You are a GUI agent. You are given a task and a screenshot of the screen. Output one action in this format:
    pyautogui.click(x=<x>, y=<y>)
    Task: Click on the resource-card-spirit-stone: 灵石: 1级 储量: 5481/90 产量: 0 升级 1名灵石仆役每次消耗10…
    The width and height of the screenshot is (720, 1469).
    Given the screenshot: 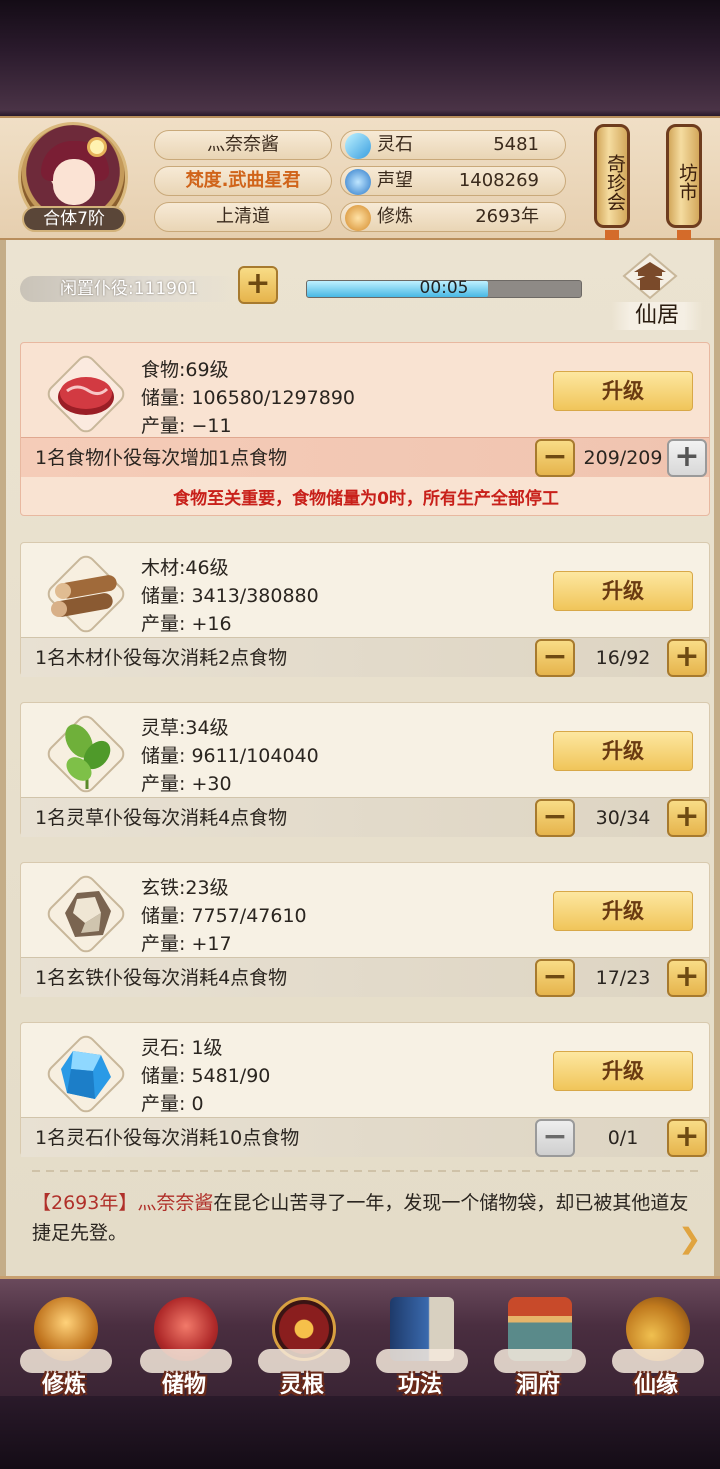 What is the action you would take?
    pyautogui.click(x=365, y=1089)
    